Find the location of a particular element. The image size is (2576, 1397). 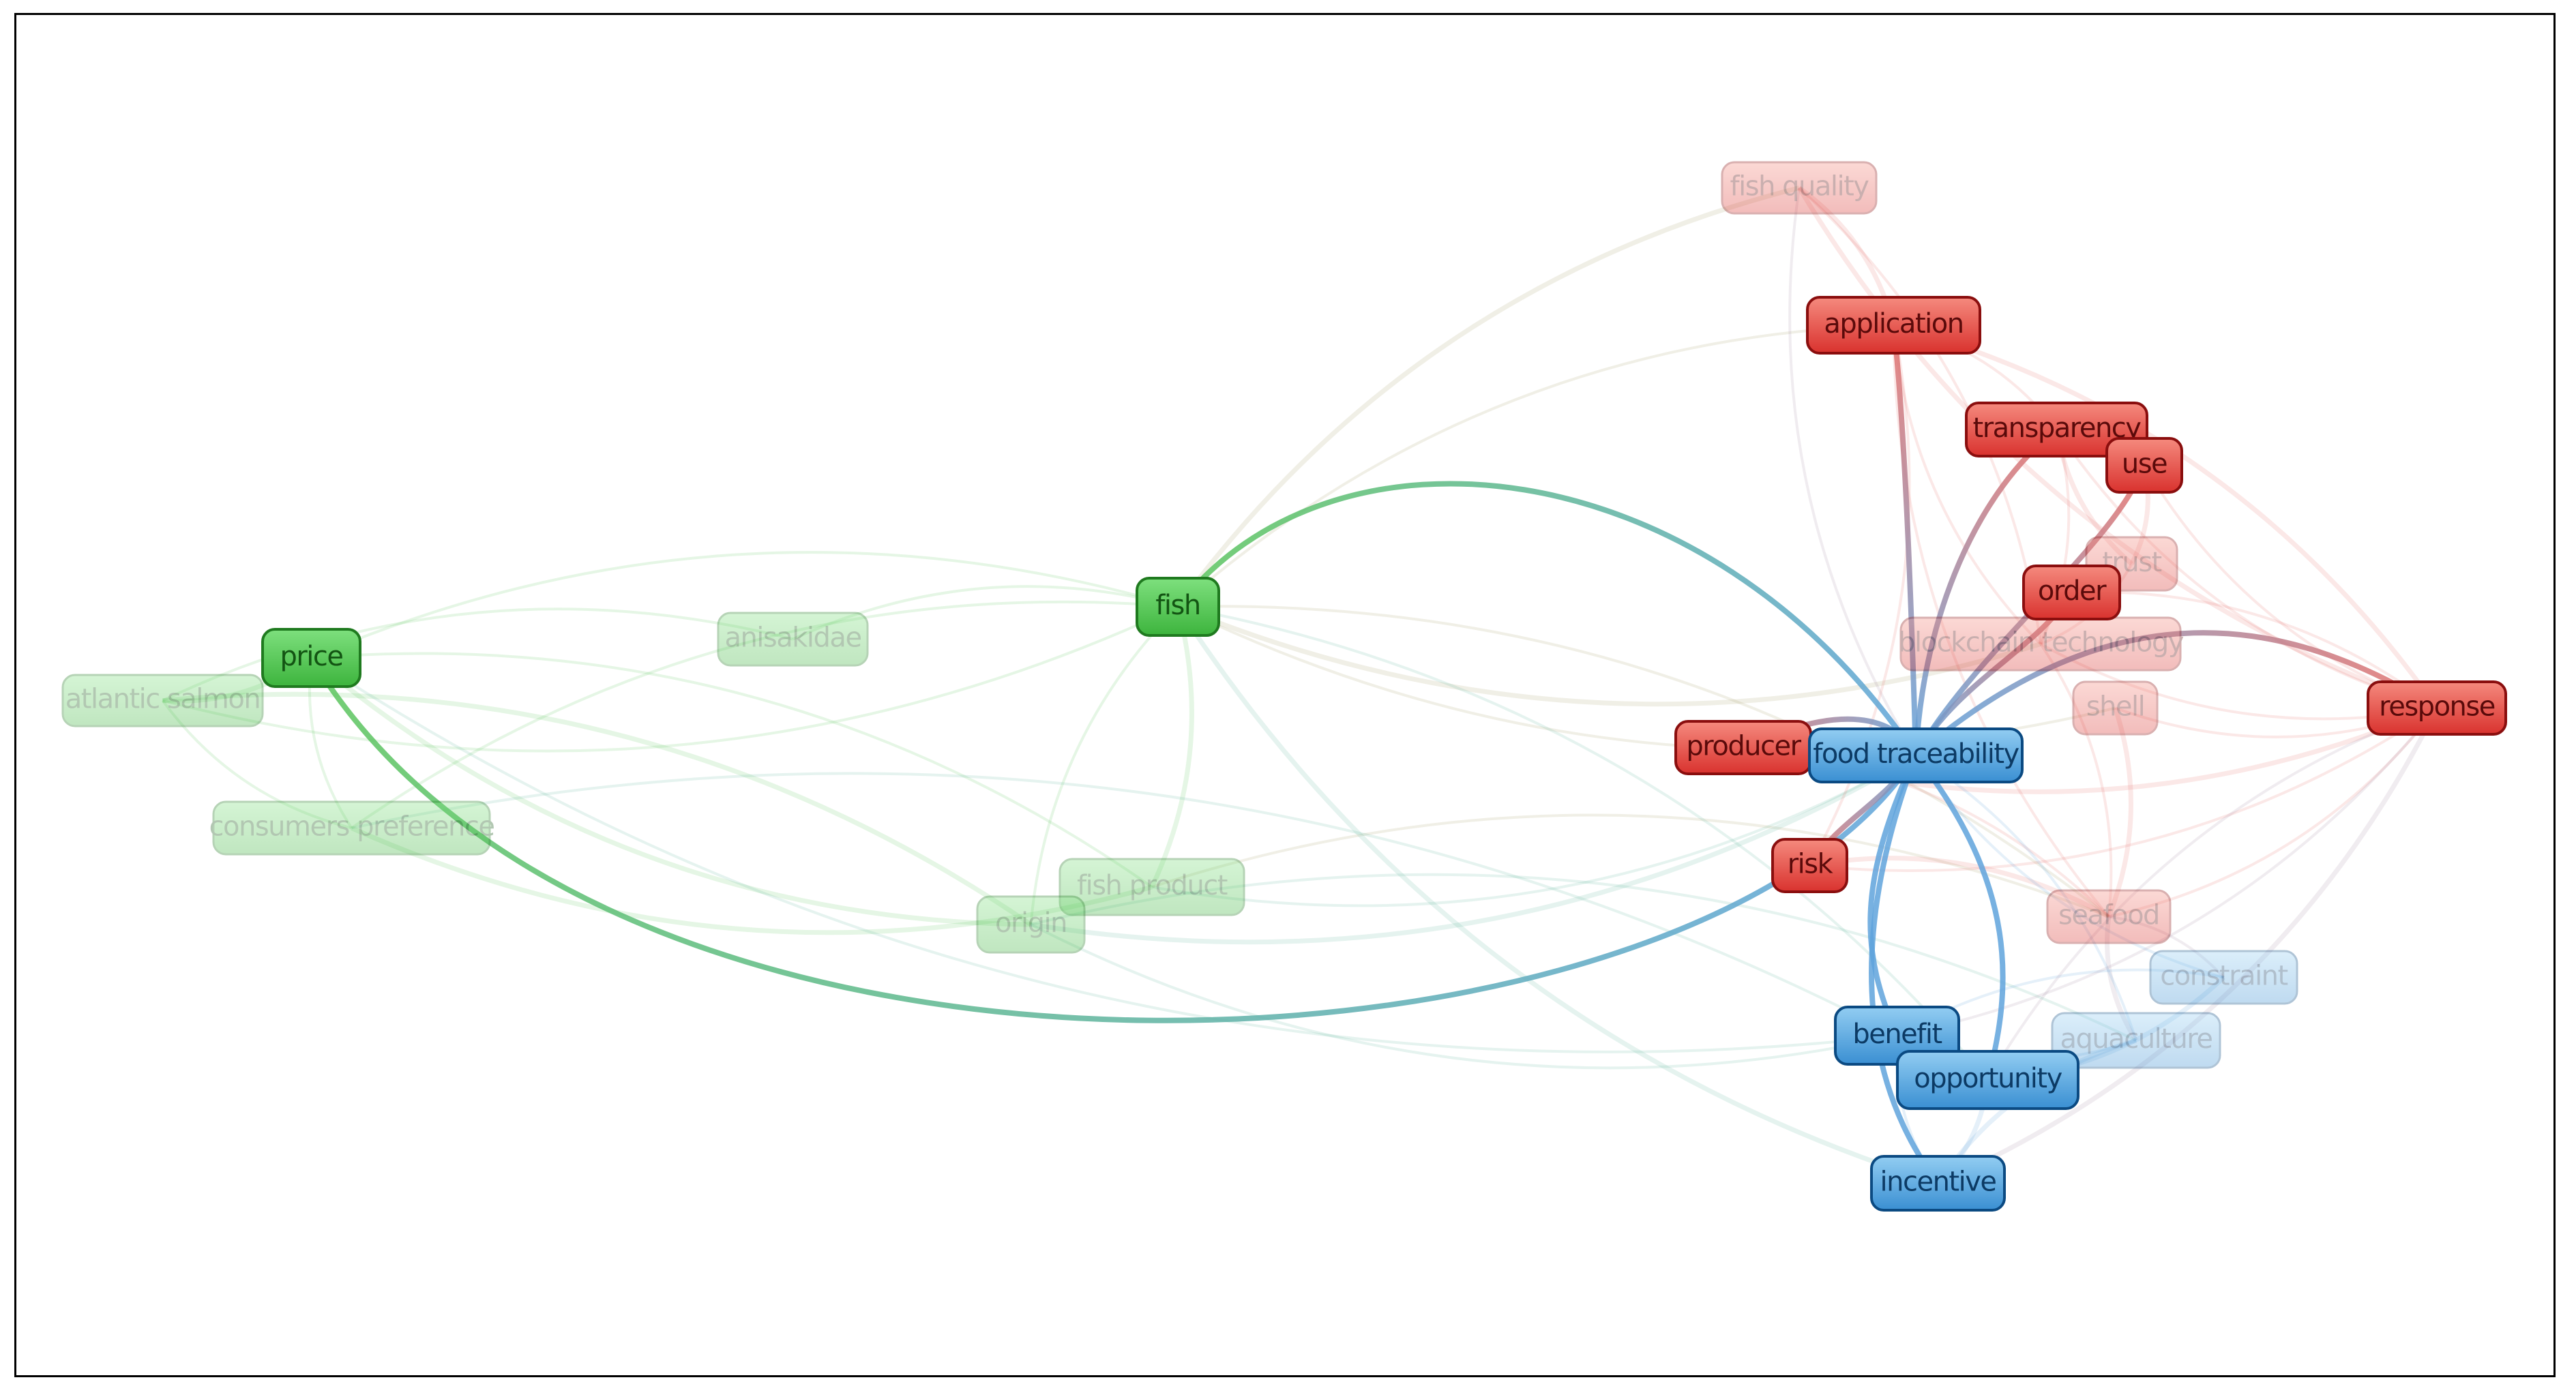

node-label: application is located at coordinates (1893, 324).